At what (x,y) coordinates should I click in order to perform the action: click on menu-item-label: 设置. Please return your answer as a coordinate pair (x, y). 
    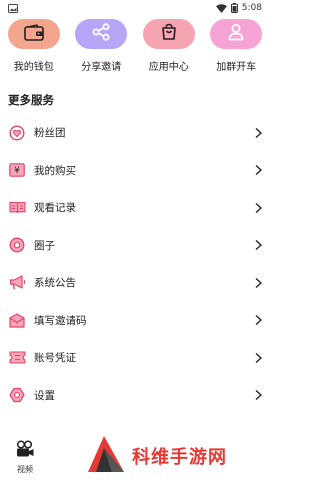
    Looking at the image, I should click on (44, 395).